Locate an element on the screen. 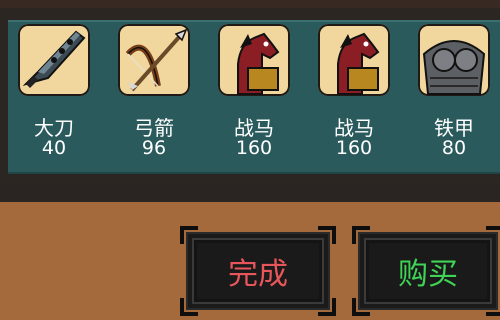  shop-item-iron-armor: 铁甲 80 is located at coordinates (449, 94).